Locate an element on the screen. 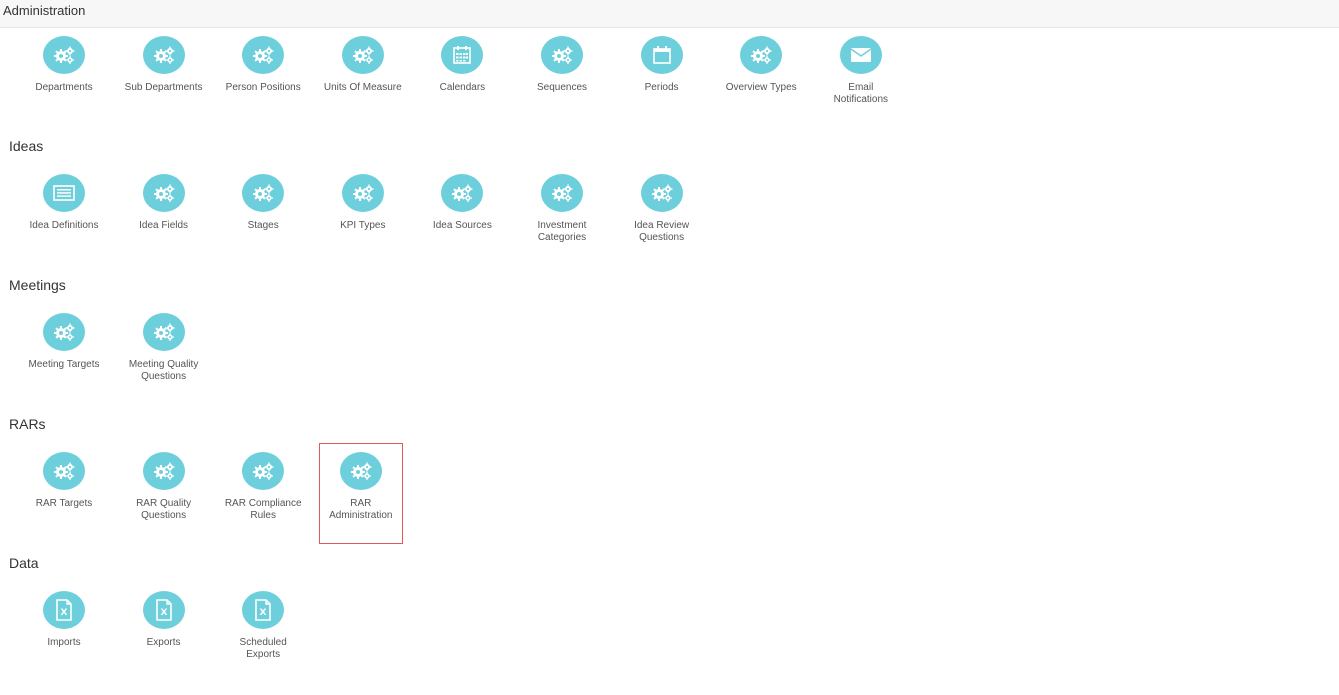  admin-tile-exports: X Exports is located at coordinates (164, 620).